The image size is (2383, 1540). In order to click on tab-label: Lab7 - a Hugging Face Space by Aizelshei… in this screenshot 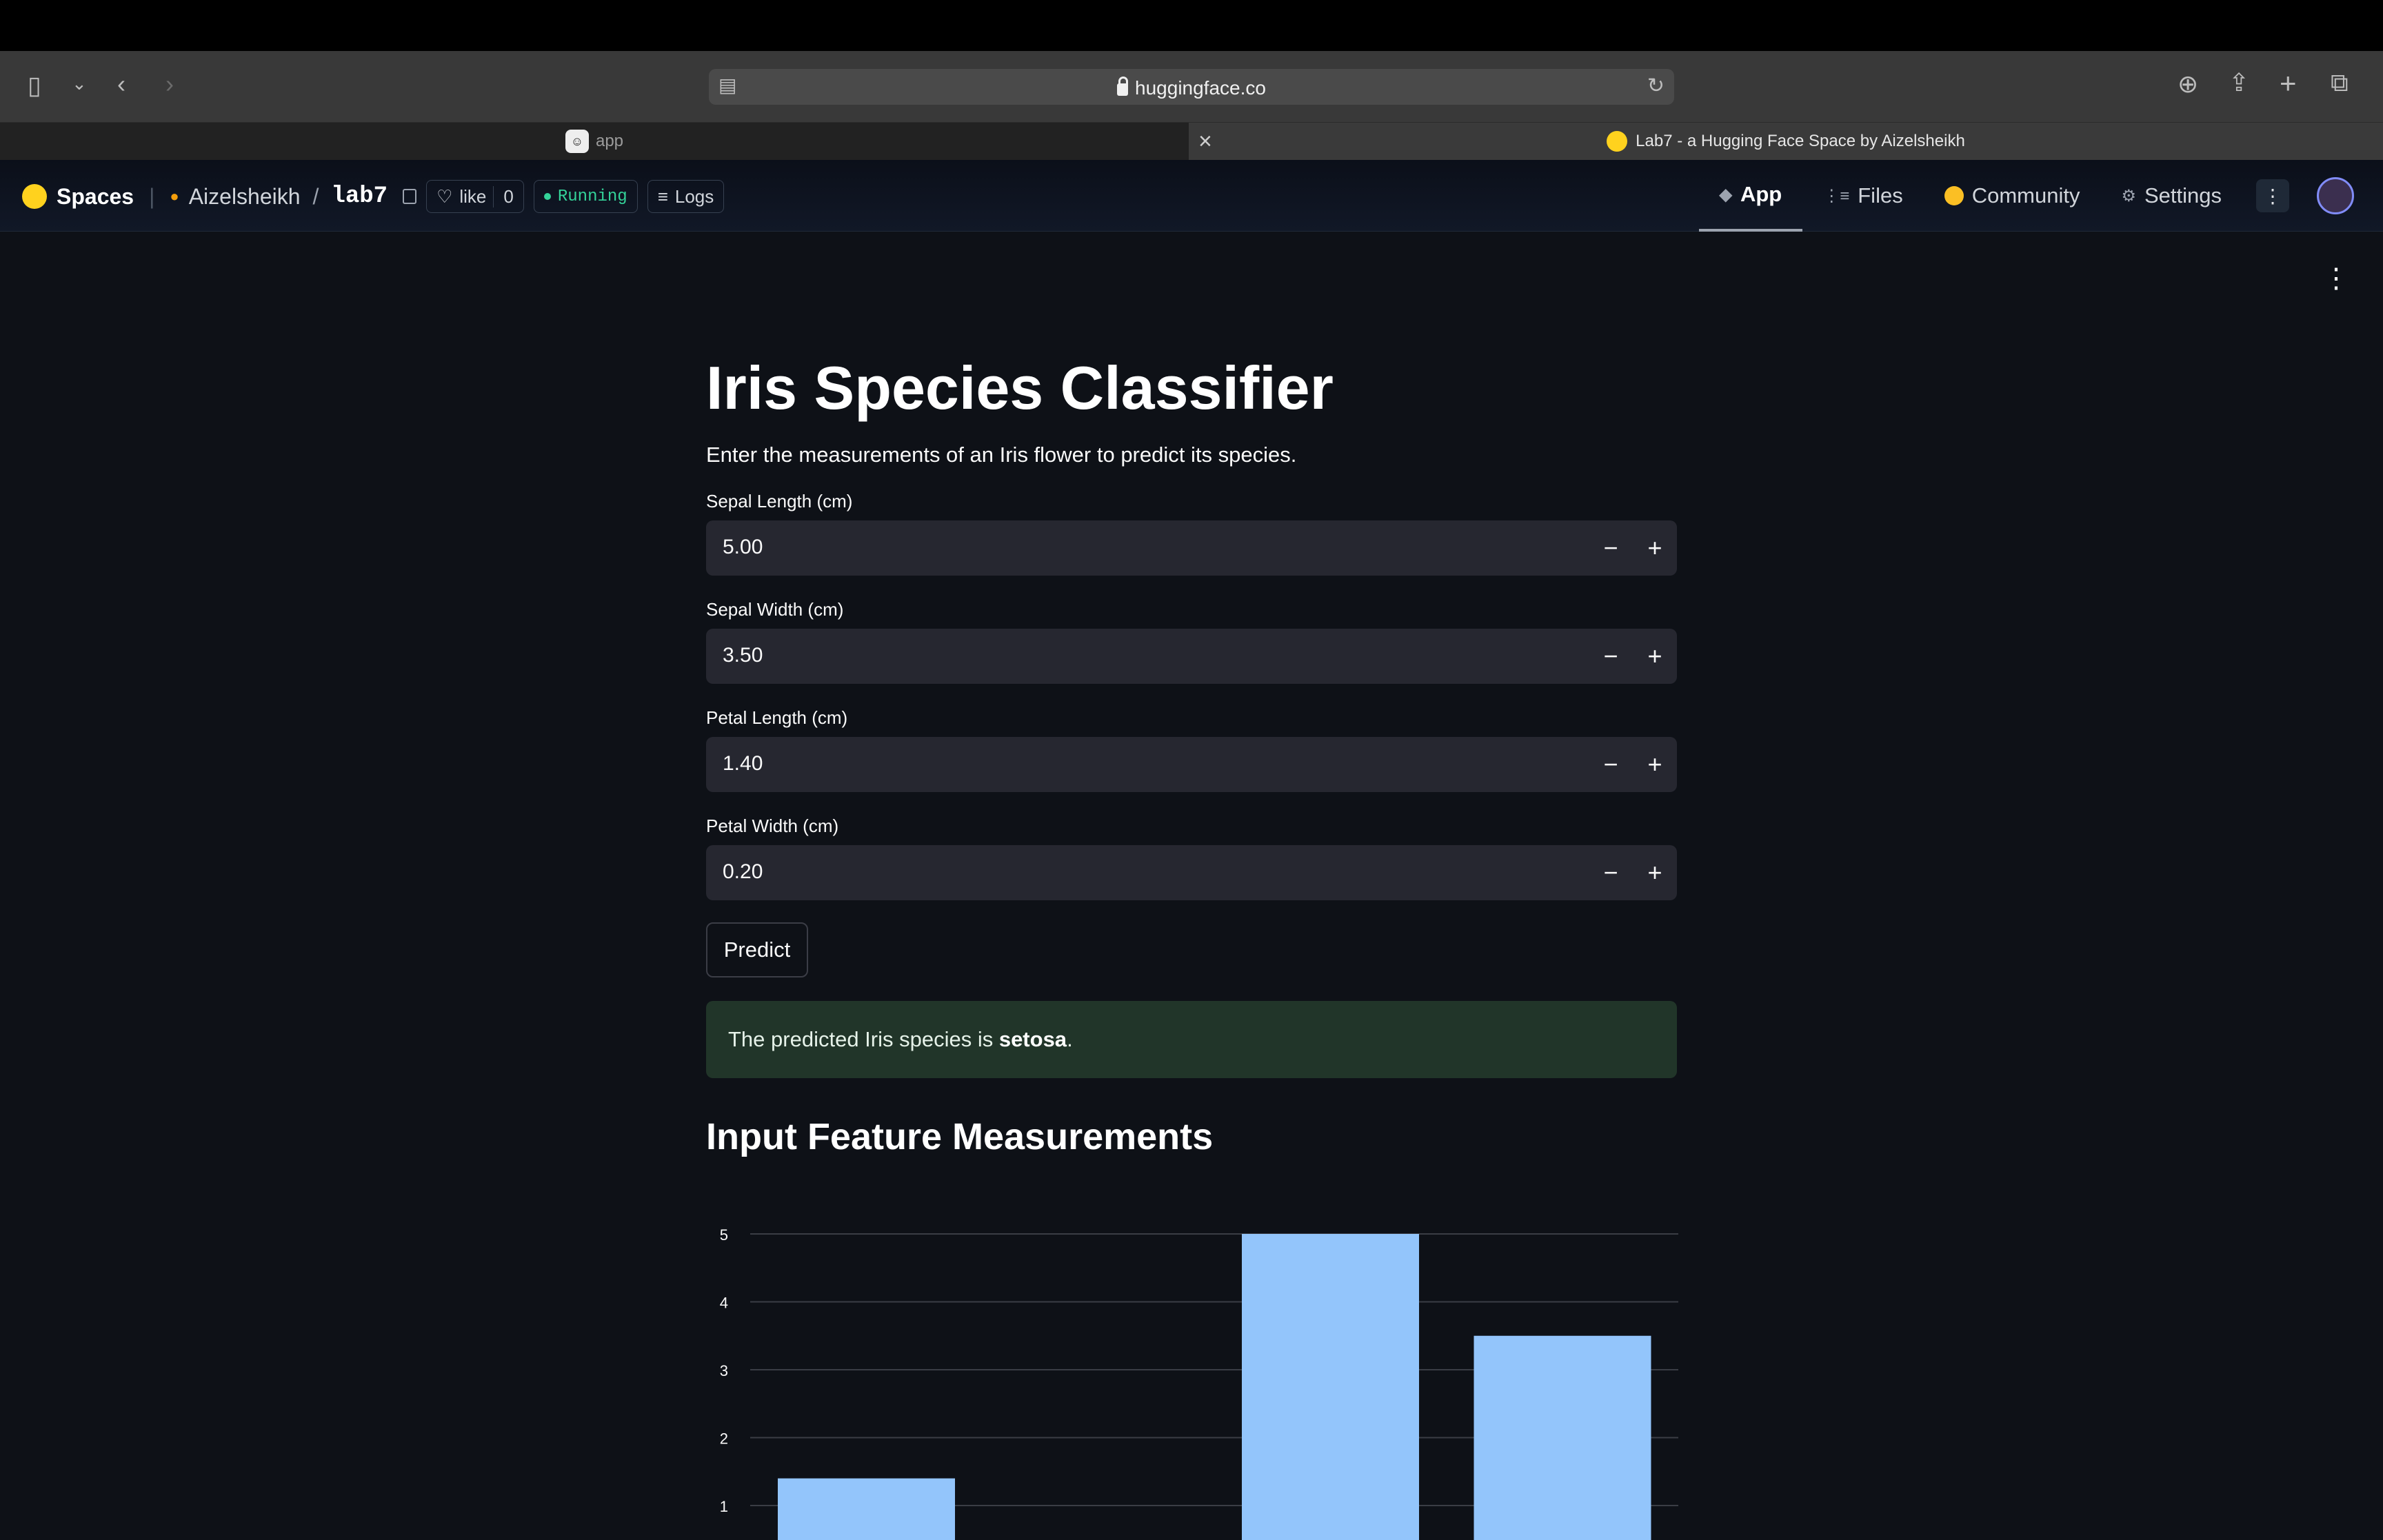, I will do `click(1800, 141)`.